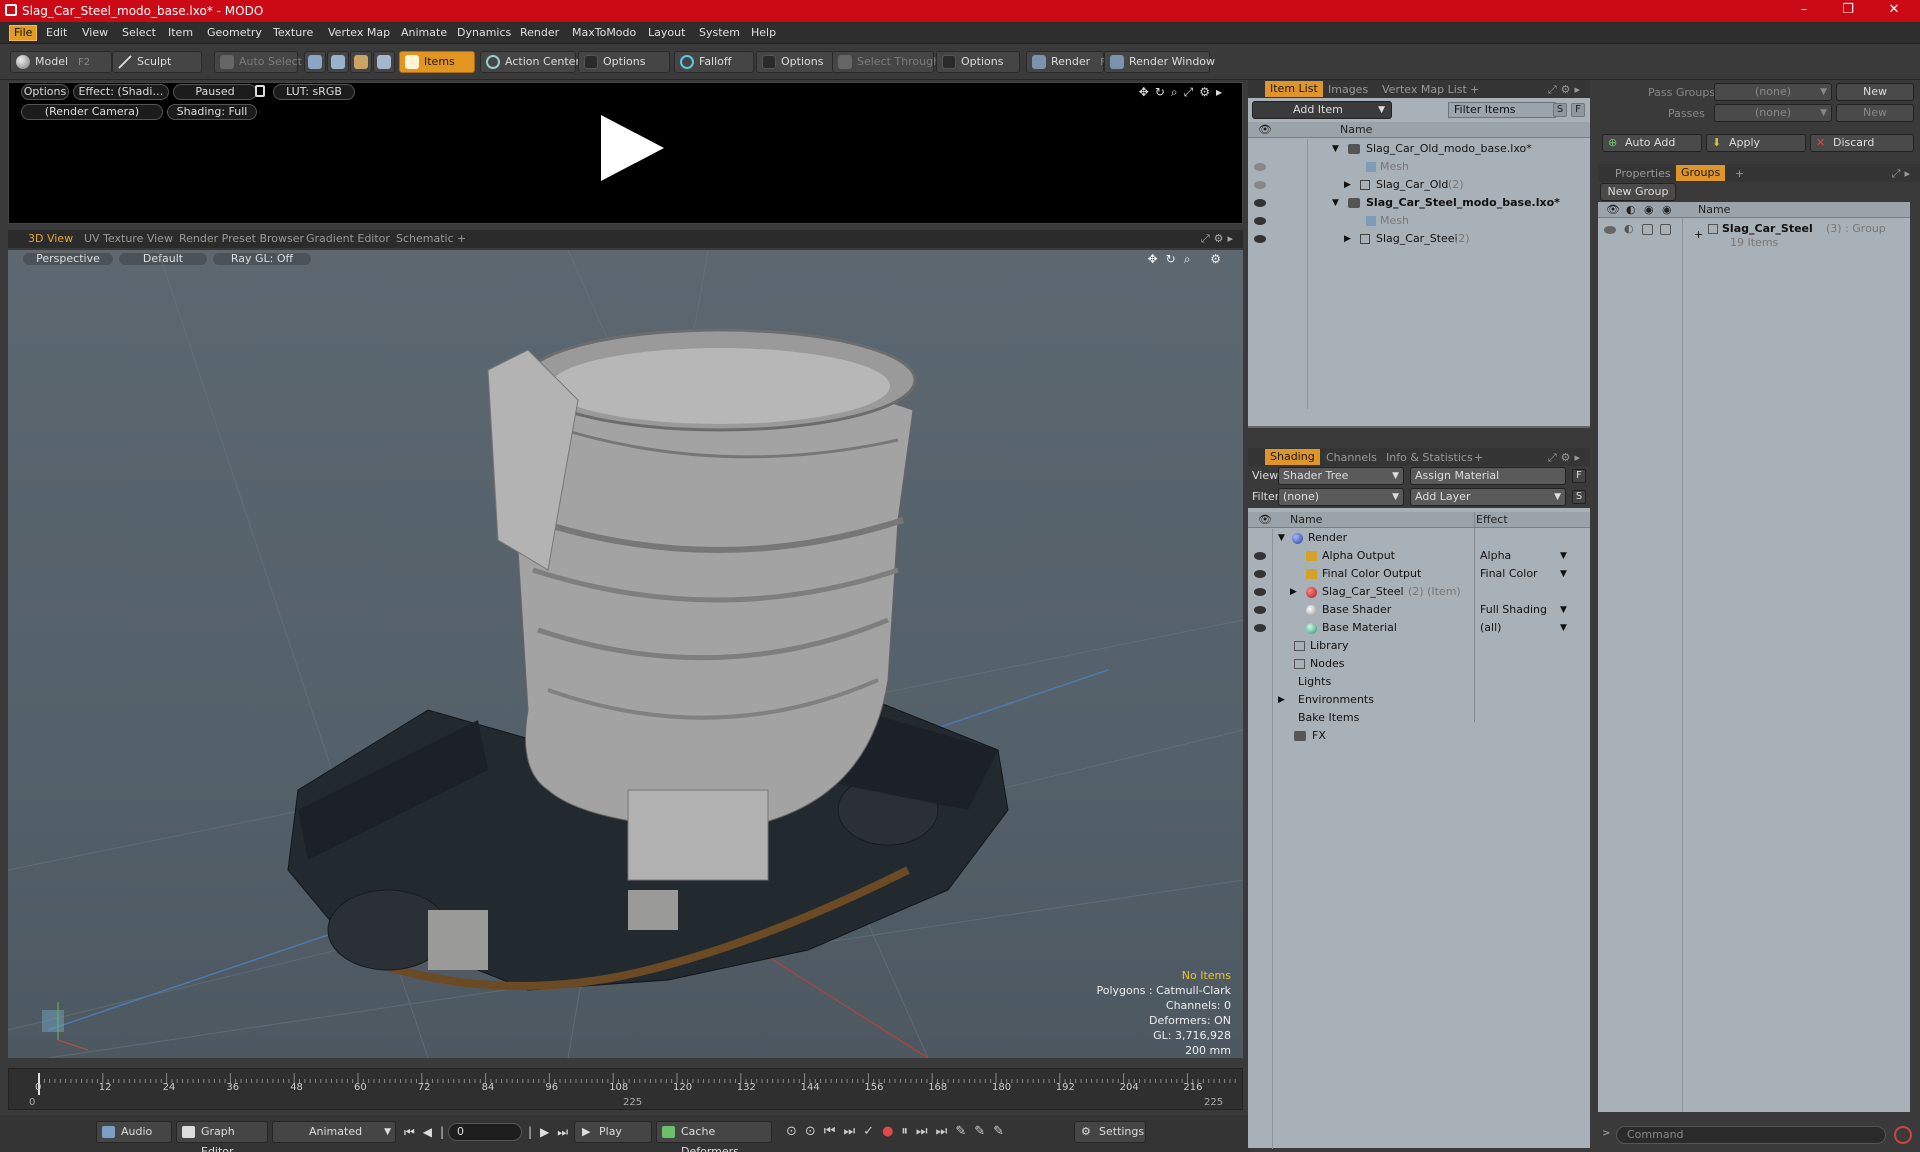 Image resolution: width=1920 pixels, height=1152 pixels. Describe the element at coordinates (1348, 89) in the screenshot. I see `tab-images: Images` at that location.